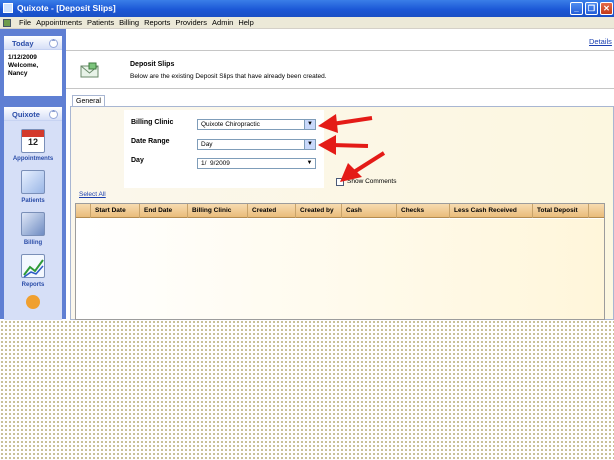  Describe the element at coordinates (33, 243) in the screenshot. I see `nav-billing-label: Billing` at that location.